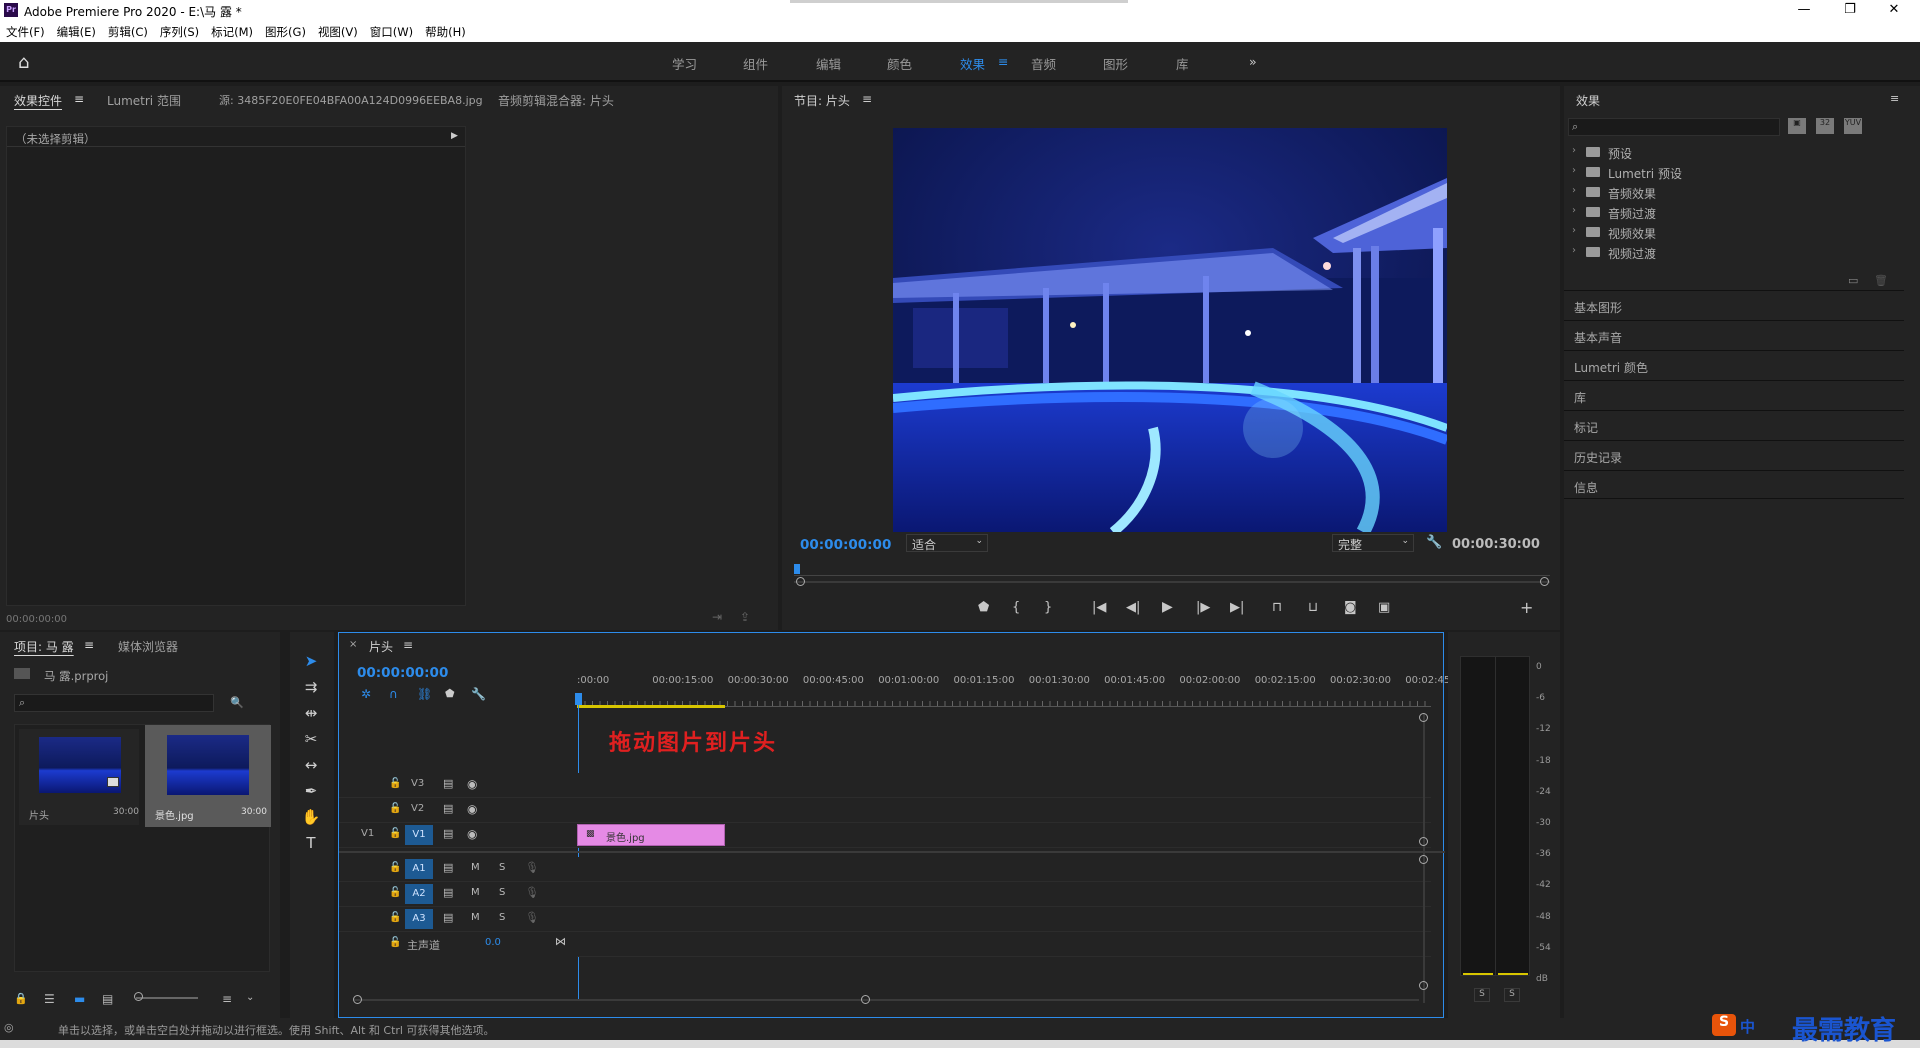 The height and width of the screenshot is (1048, 1920). Describe the element at coordinates (1373, 543) in the screenshot. I see `quality-dropdown: 完整 ⌄` at that location.